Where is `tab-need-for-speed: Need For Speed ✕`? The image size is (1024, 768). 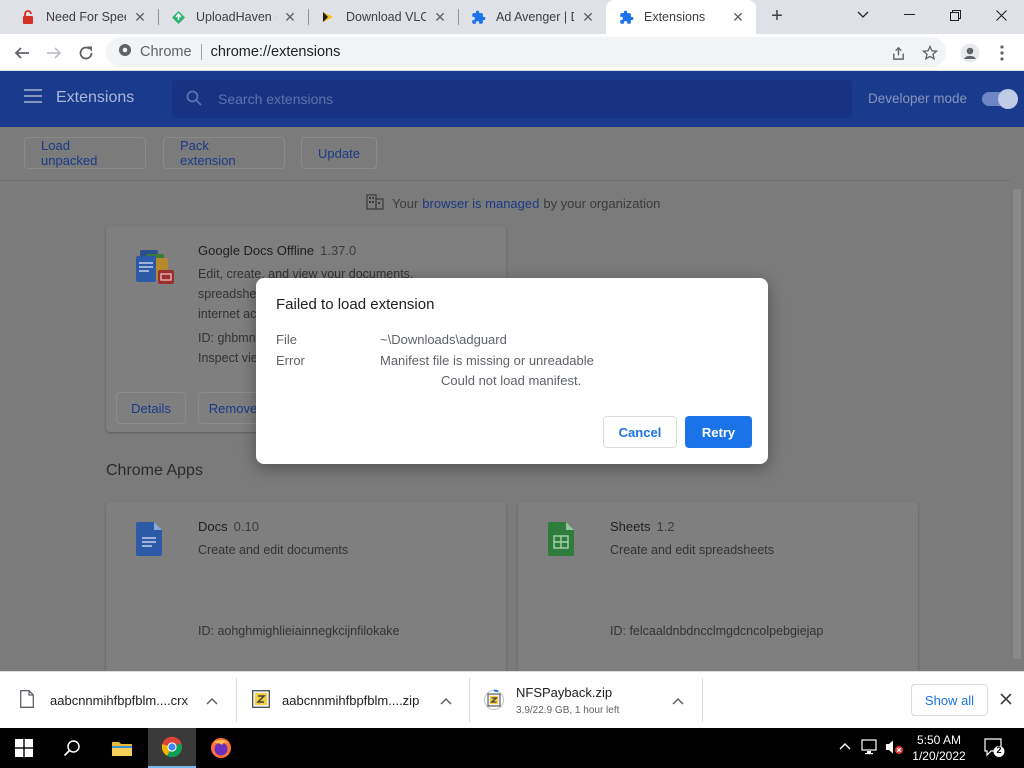 tab-need-for-speed: Need For Speed ✕ is located at coordinates (83, 17).